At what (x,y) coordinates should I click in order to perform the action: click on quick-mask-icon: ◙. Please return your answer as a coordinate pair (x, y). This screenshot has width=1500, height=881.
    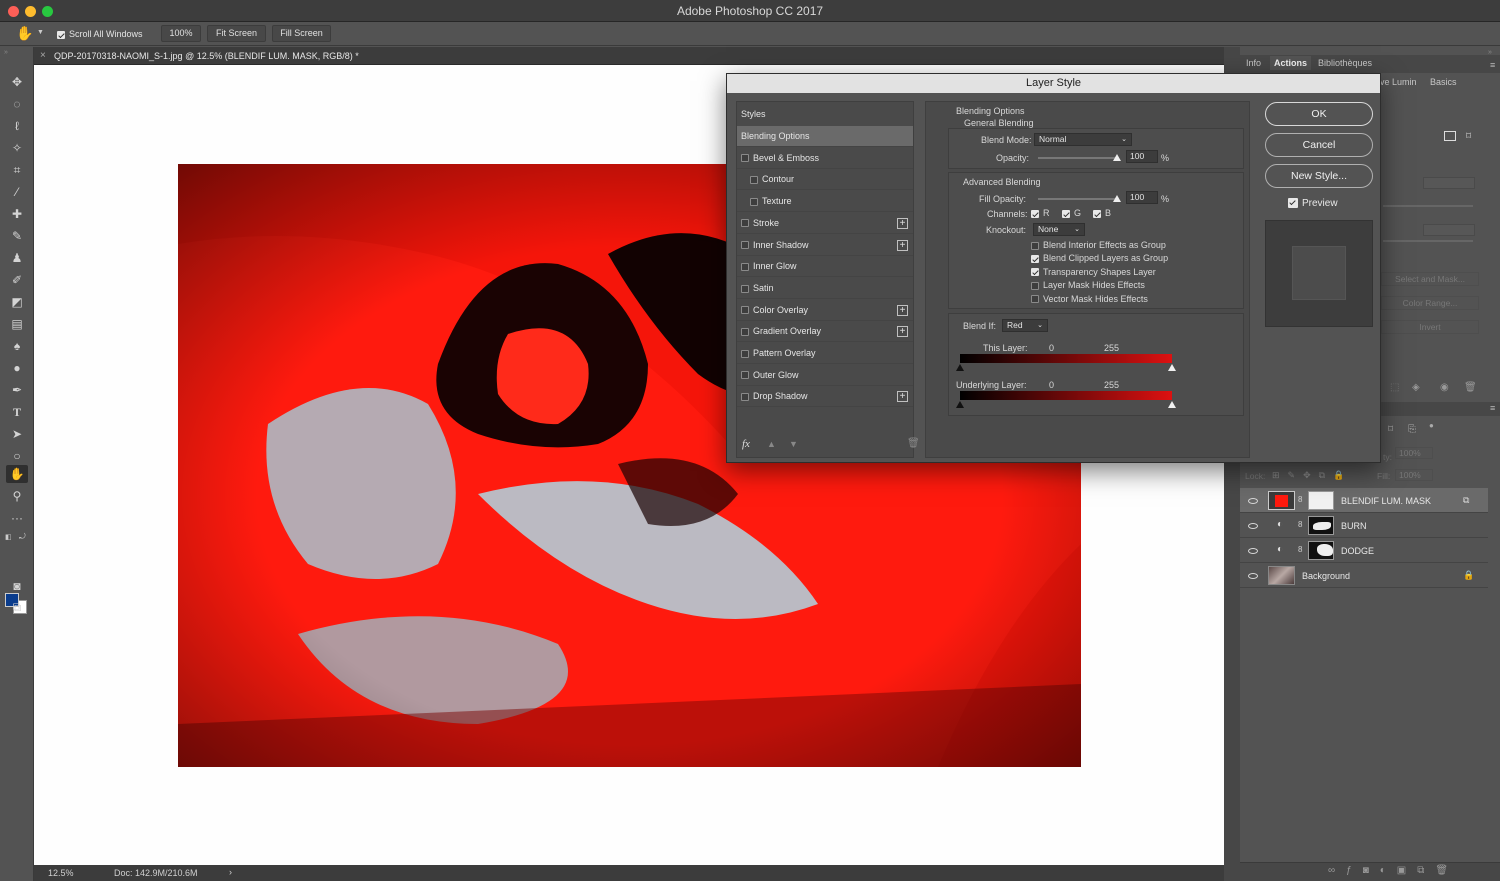
    Looking at the image, I should click on (17, 586).